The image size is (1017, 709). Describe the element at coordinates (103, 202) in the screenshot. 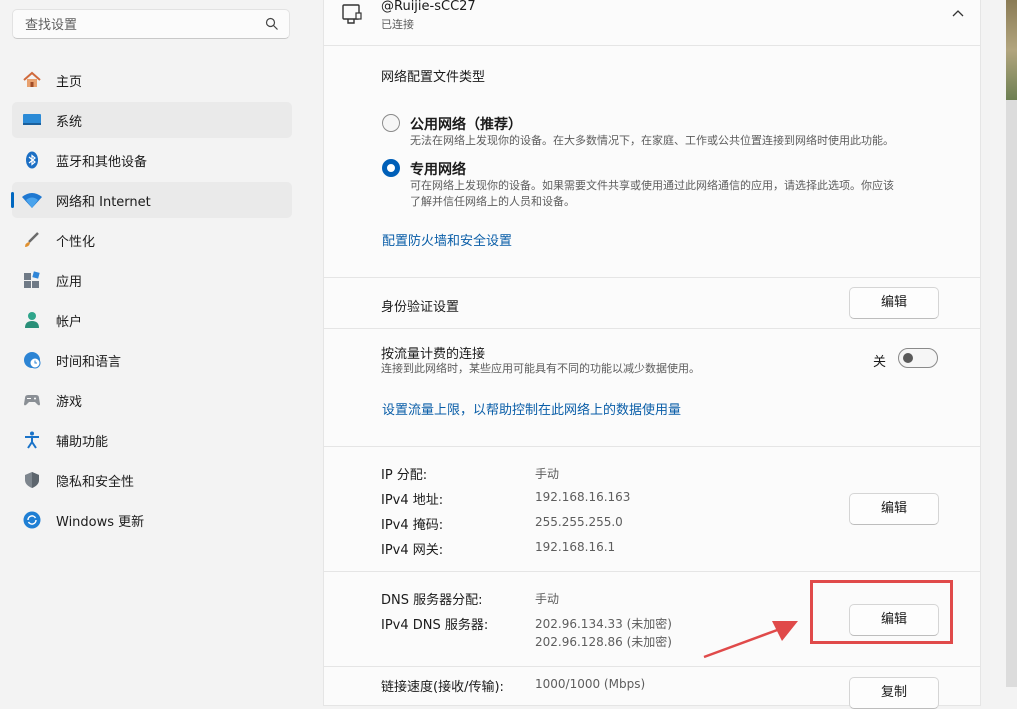

I see `sidebar-item-label: 网络和 Internet` at that location.